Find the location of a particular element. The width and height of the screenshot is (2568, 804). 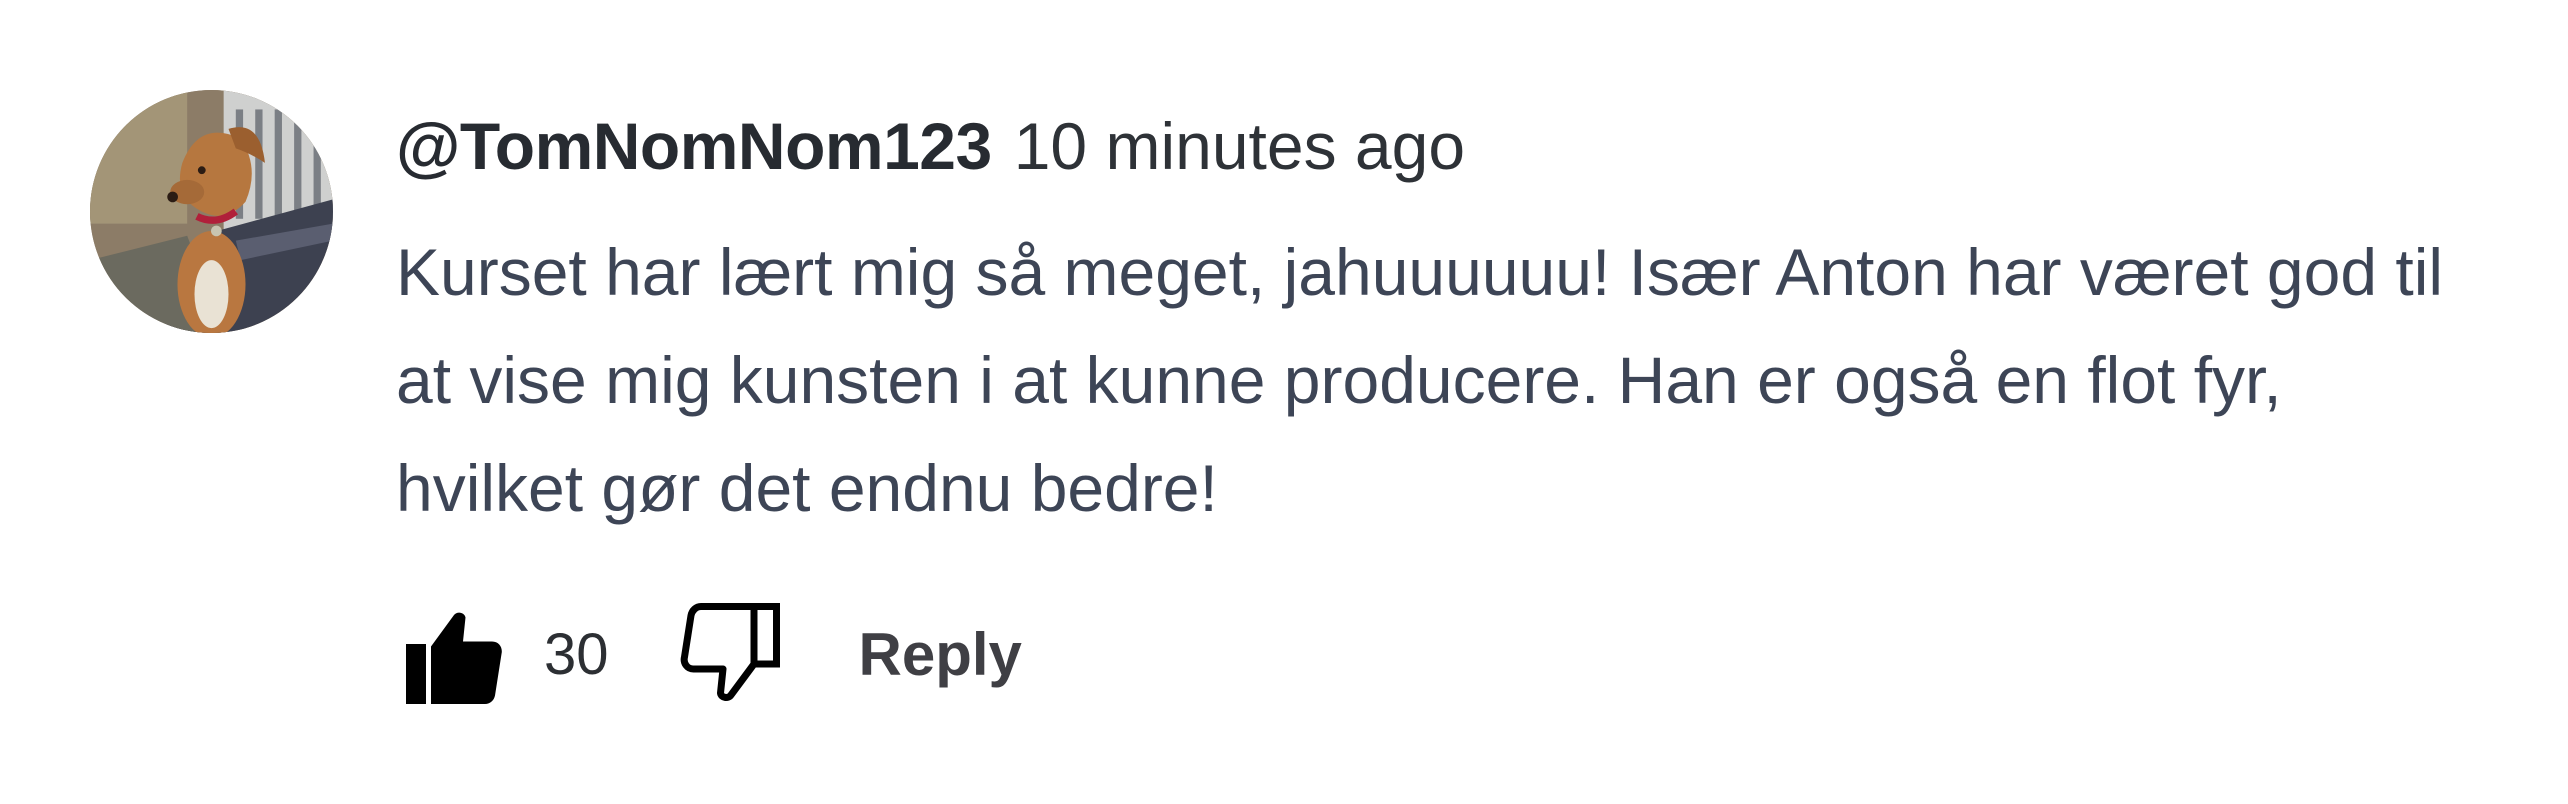

timestamp: 10 minutes ago is located at coordinates (1239, 146).